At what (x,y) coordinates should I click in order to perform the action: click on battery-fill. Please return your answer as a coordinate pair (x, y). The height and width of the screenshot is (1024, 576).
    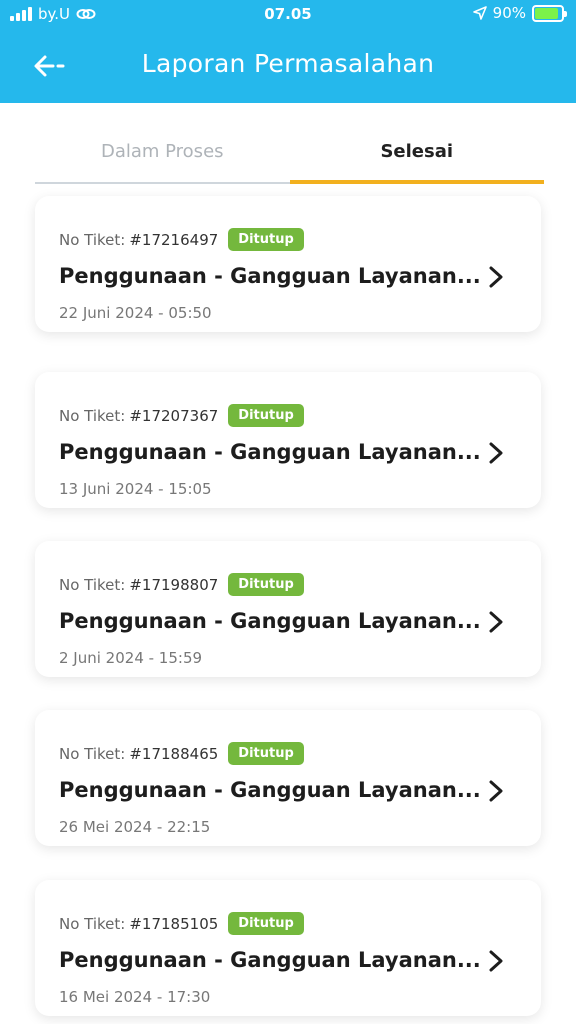
    Looking at the image, I should click on (547, 13).